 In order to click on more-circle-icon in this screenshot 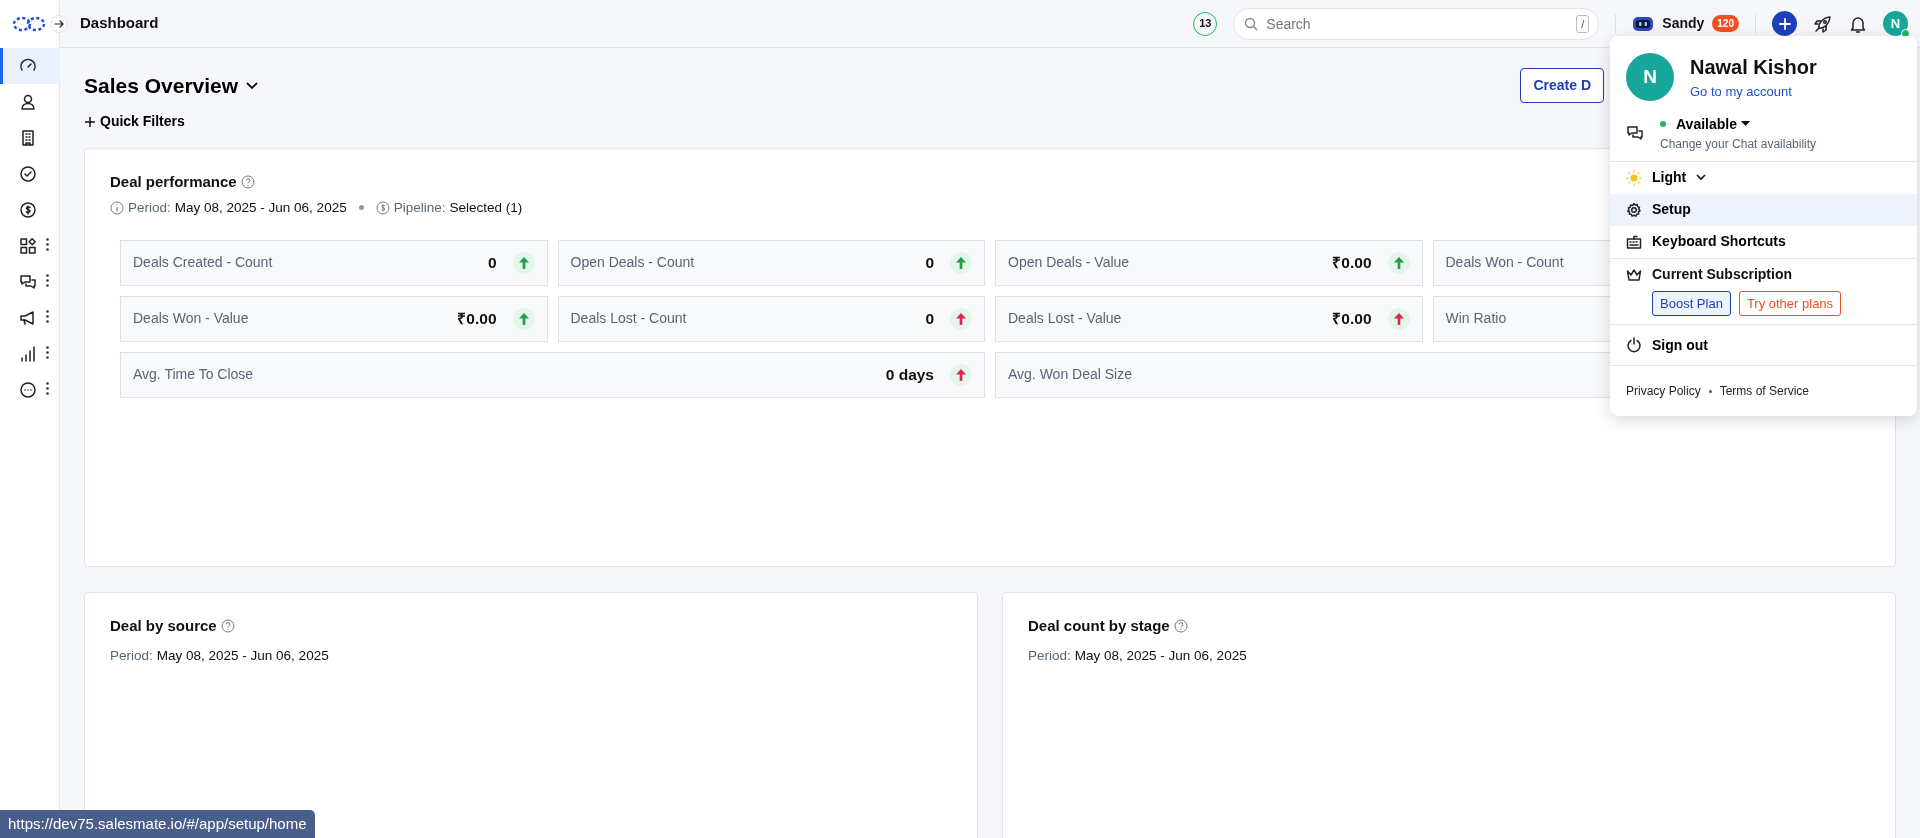, I will do `click(28, 390)`.